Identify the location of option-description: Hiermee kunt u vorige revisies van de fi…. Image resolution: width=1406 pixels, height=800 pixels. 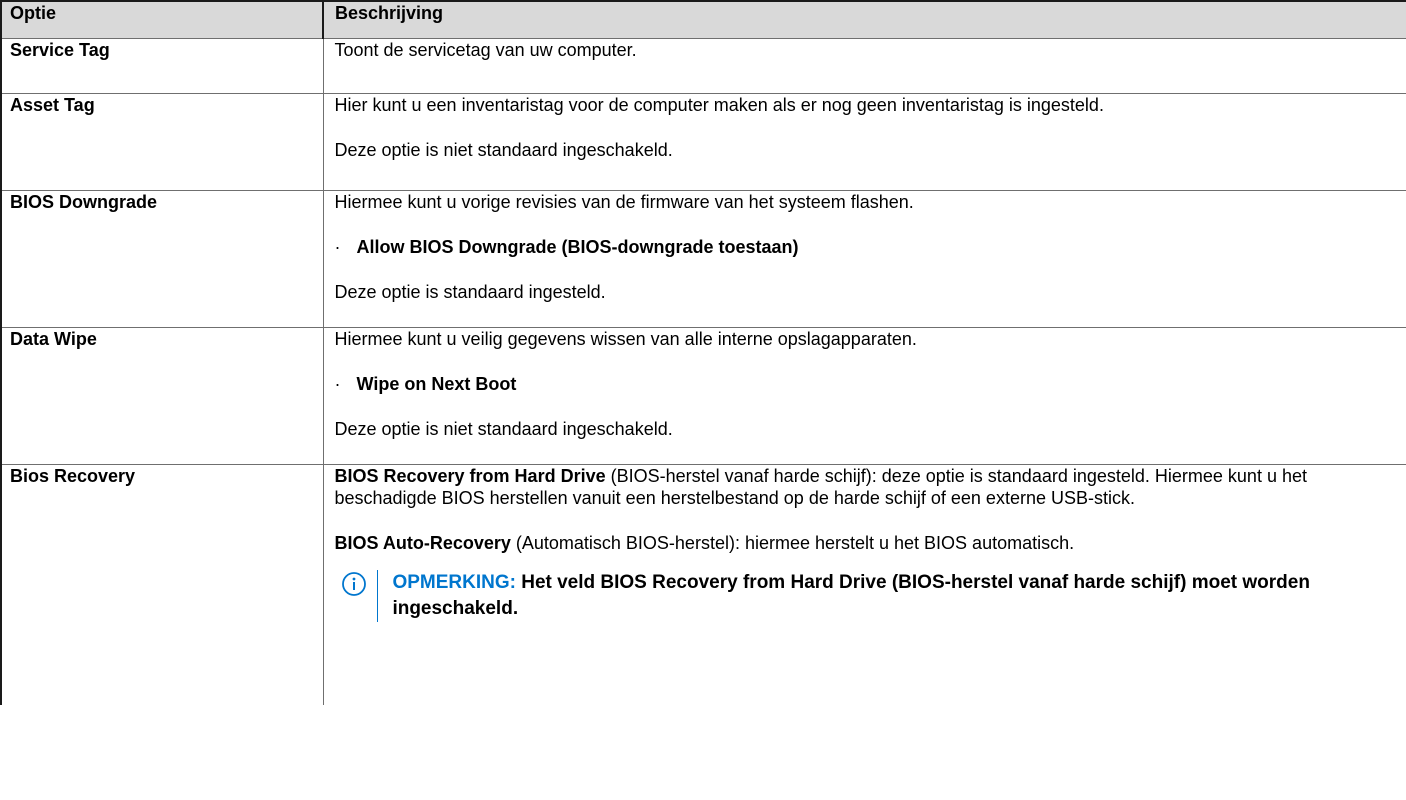
(864, 259).